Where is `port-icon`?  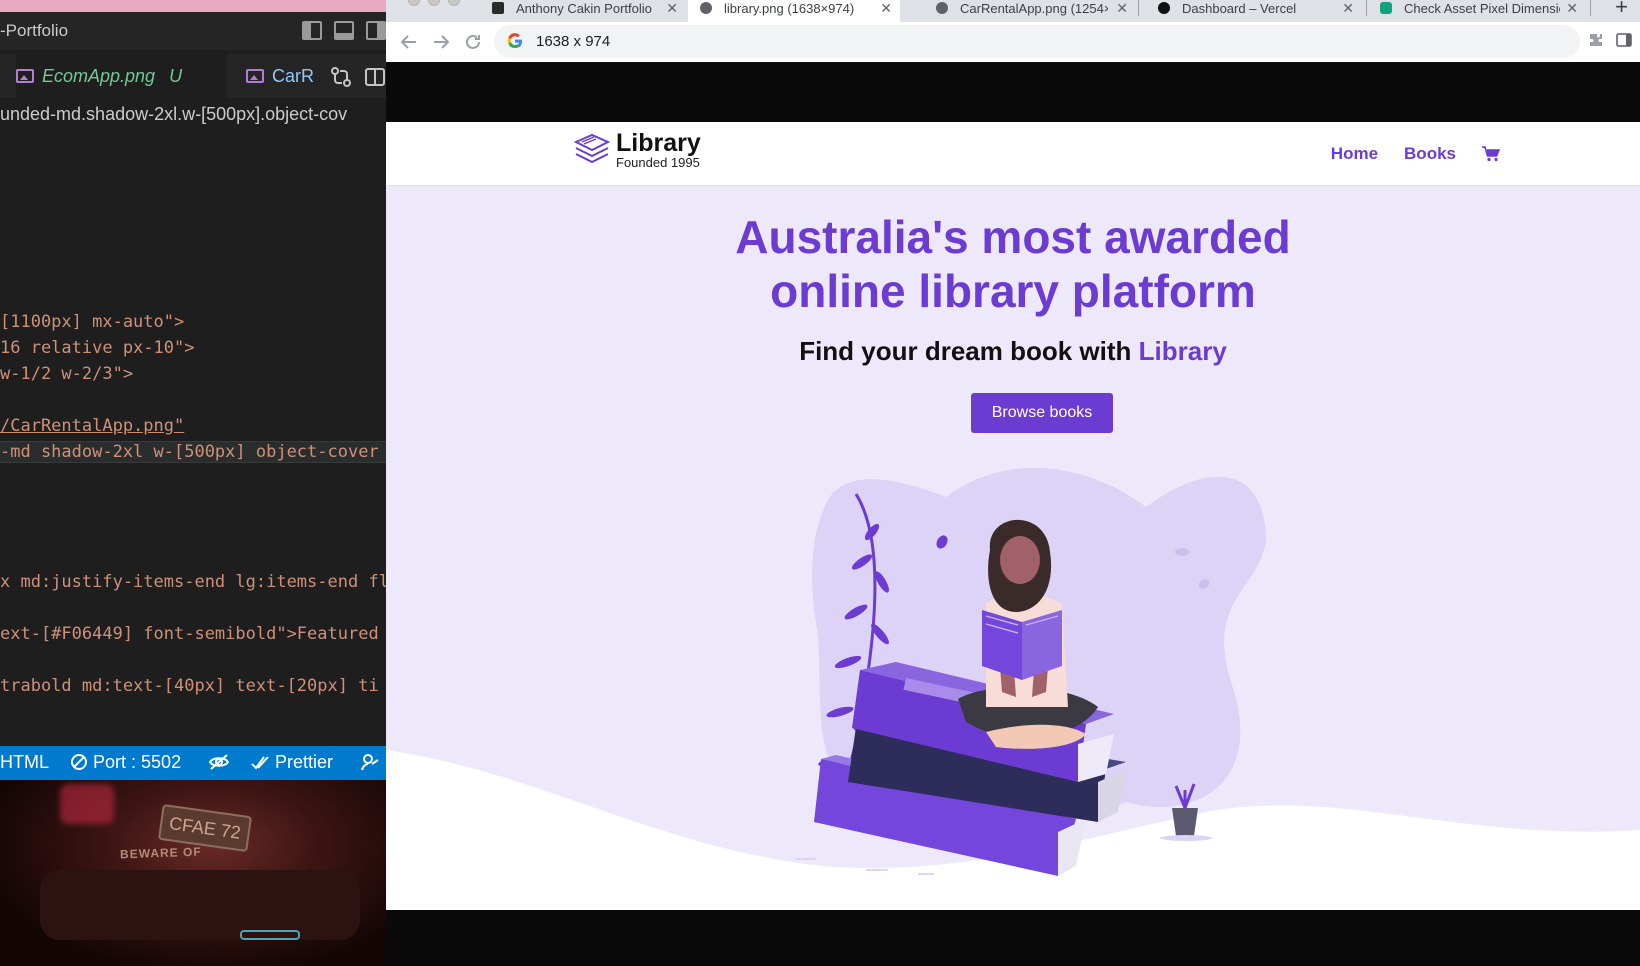
port-icon is located at coordinates (79, 762).